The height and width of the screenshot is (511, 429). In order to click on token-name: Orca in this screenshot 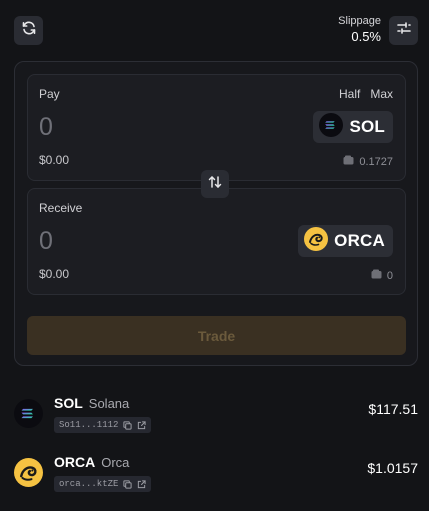, I will do `click(115, 462)`.